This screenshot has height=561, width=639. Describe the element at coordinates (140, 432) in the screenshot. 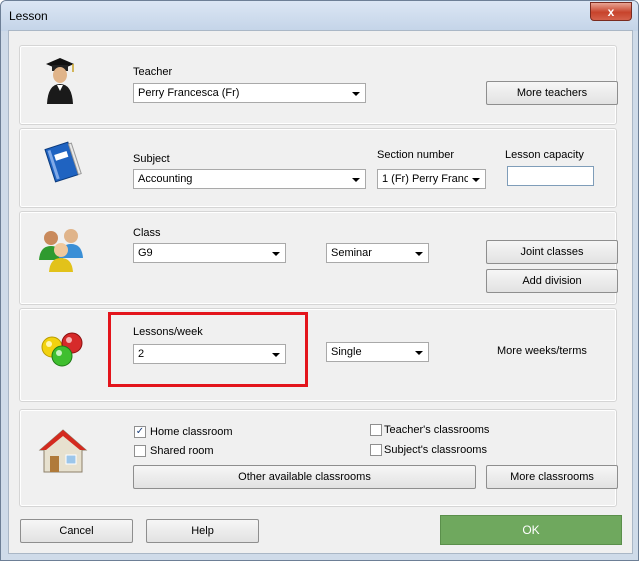

I see `home-classroom-checkbox: ✓` at that location.